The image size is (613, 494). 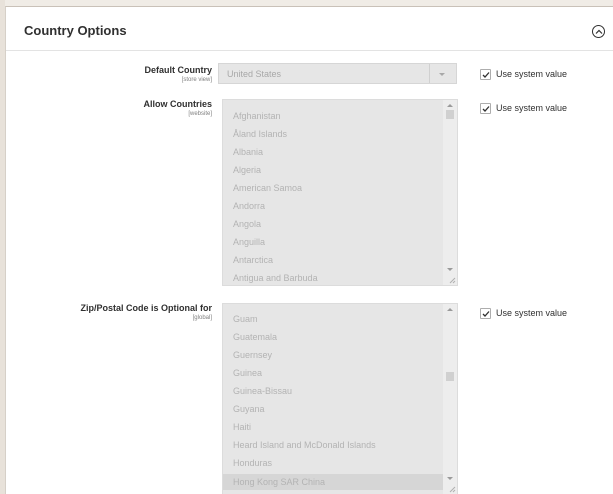 What do you see at coordinates (255, 337) in the screenshot?
I see `list-item: Guatemala` at bounding box center [255, 337].